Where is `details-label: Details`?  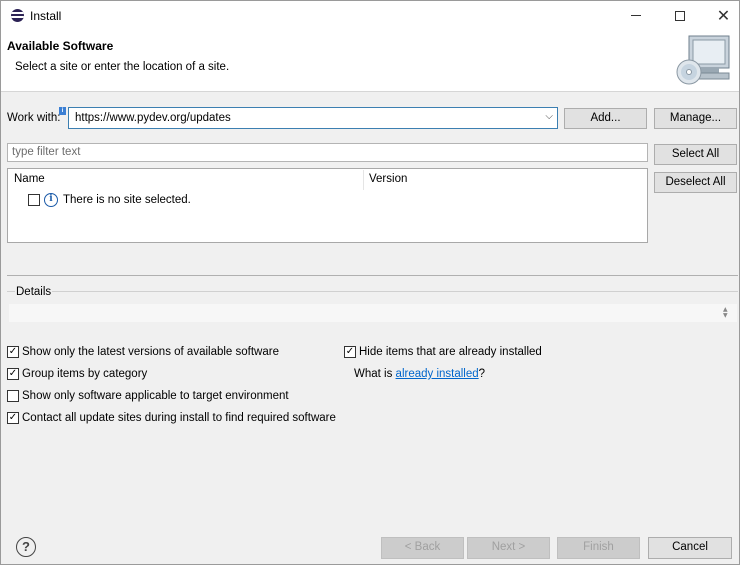 details-label: Details is located at coordinates (34, 292).